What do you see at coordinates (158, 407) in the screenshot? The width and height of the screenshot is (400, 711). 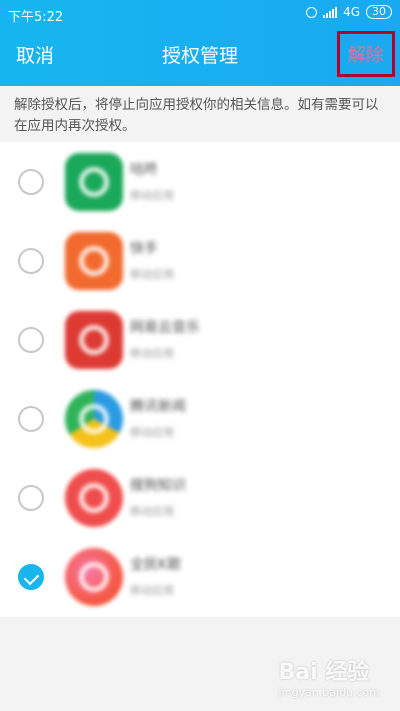 I see `app-name: 腾讯新闻` at bounding box center [158, 407].